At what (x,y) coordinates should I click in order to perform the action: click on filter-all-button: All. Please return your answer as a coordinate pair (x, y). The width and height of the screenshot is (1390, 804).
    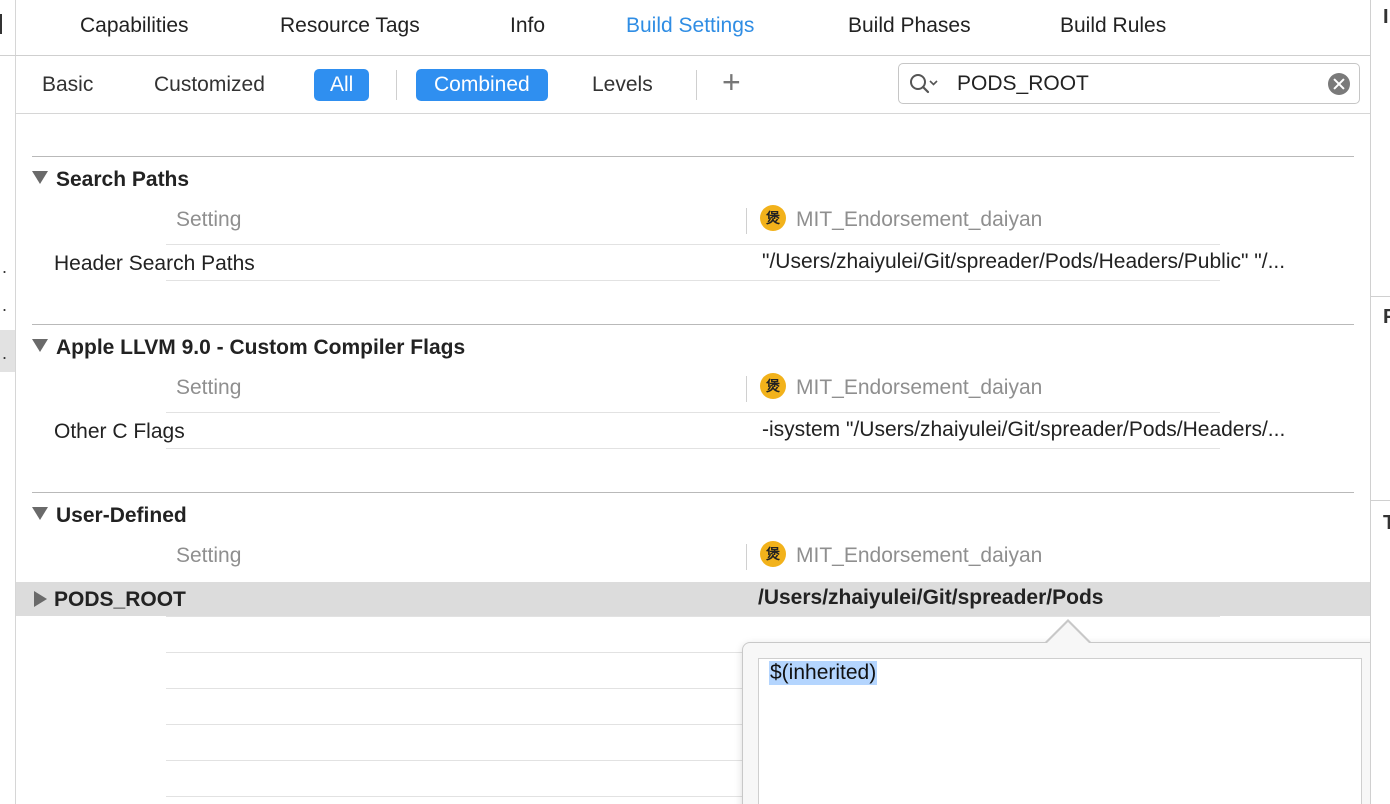
    Looking at the image, I should click on (342, 85).